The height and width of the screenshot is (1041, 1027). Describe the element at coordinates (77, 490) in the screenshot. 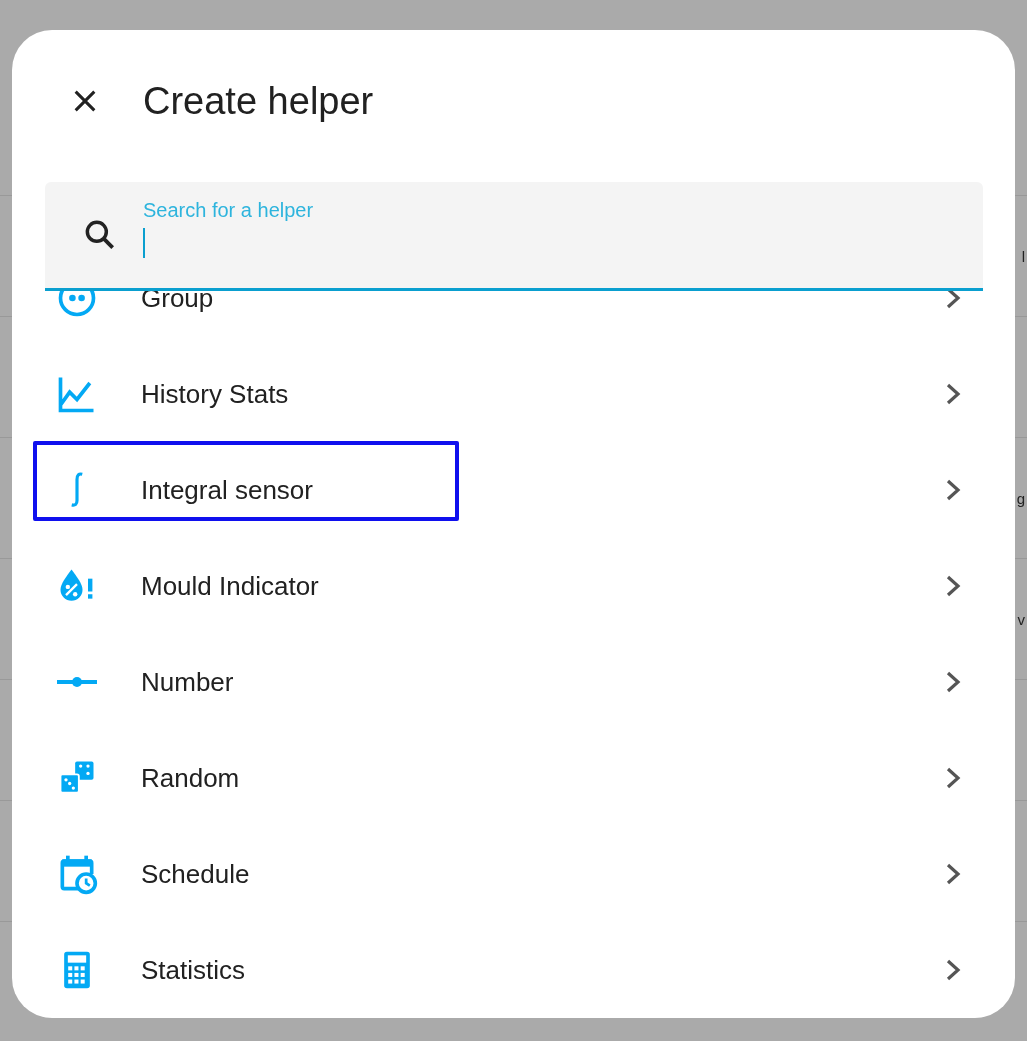

I see `integral-icon` at that location.